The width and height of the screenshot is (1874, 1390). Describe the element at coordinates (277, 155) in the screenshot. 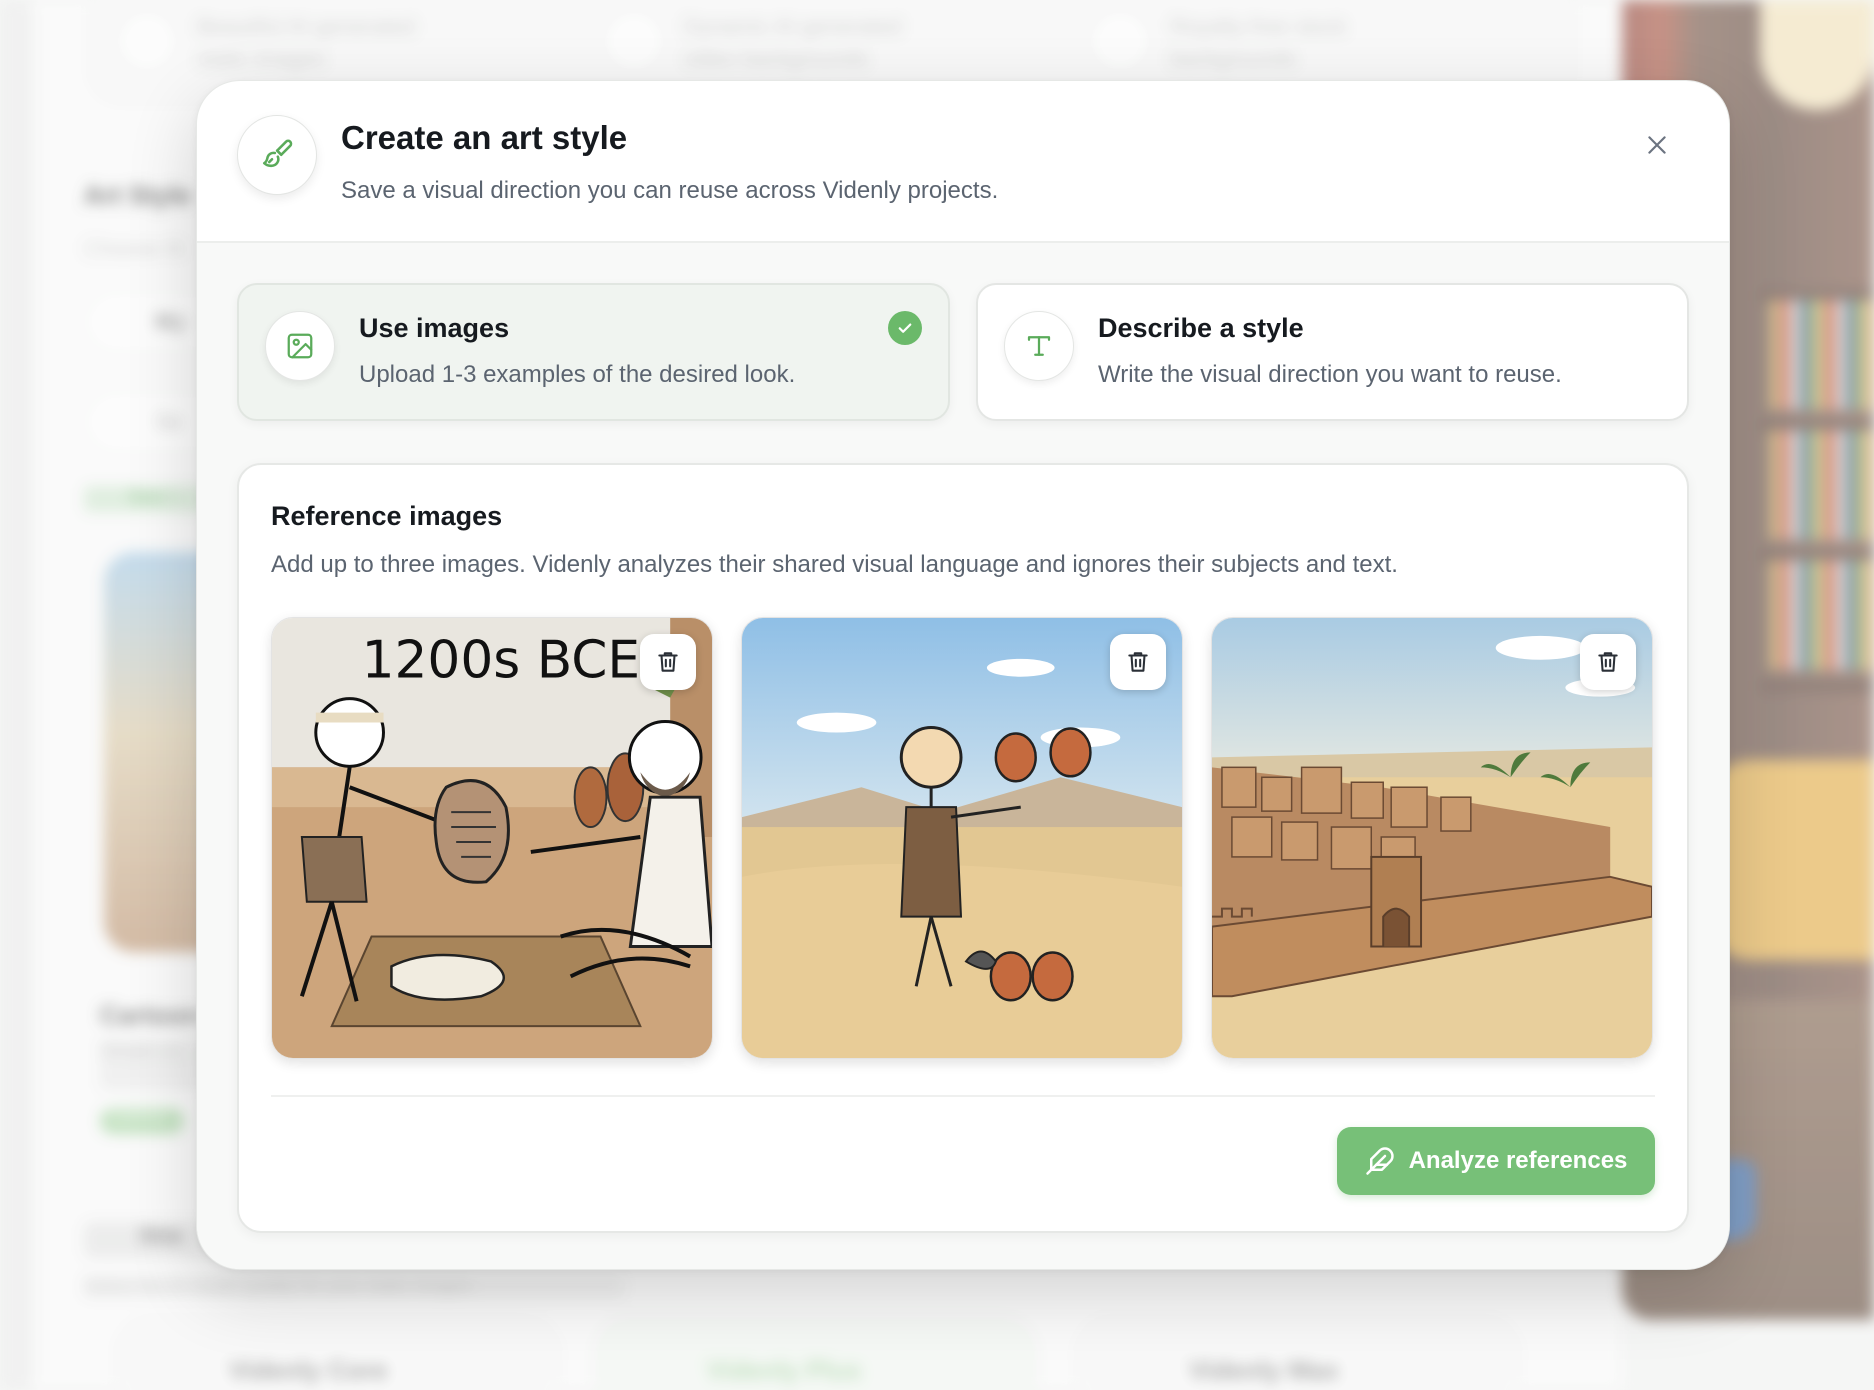

I see `paintbrush-icon` at that location.